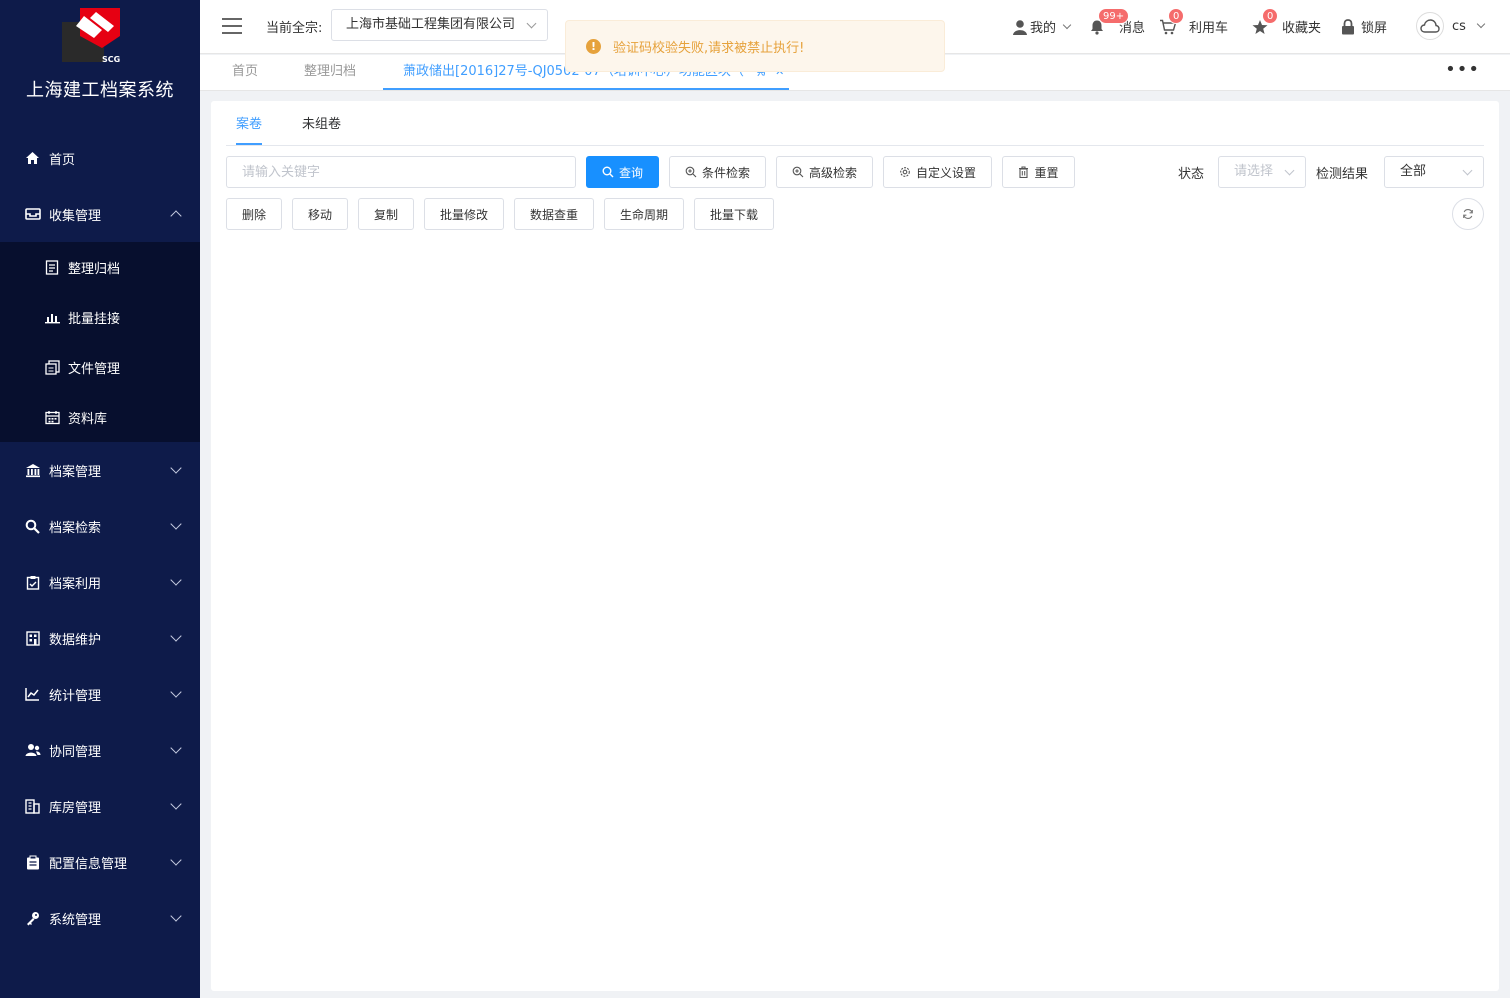 The width and height of the screenshot is (1510, 998). Describe the element at coordinates (1023, 172) in the screenshot. I see `trash-icon` at that location.